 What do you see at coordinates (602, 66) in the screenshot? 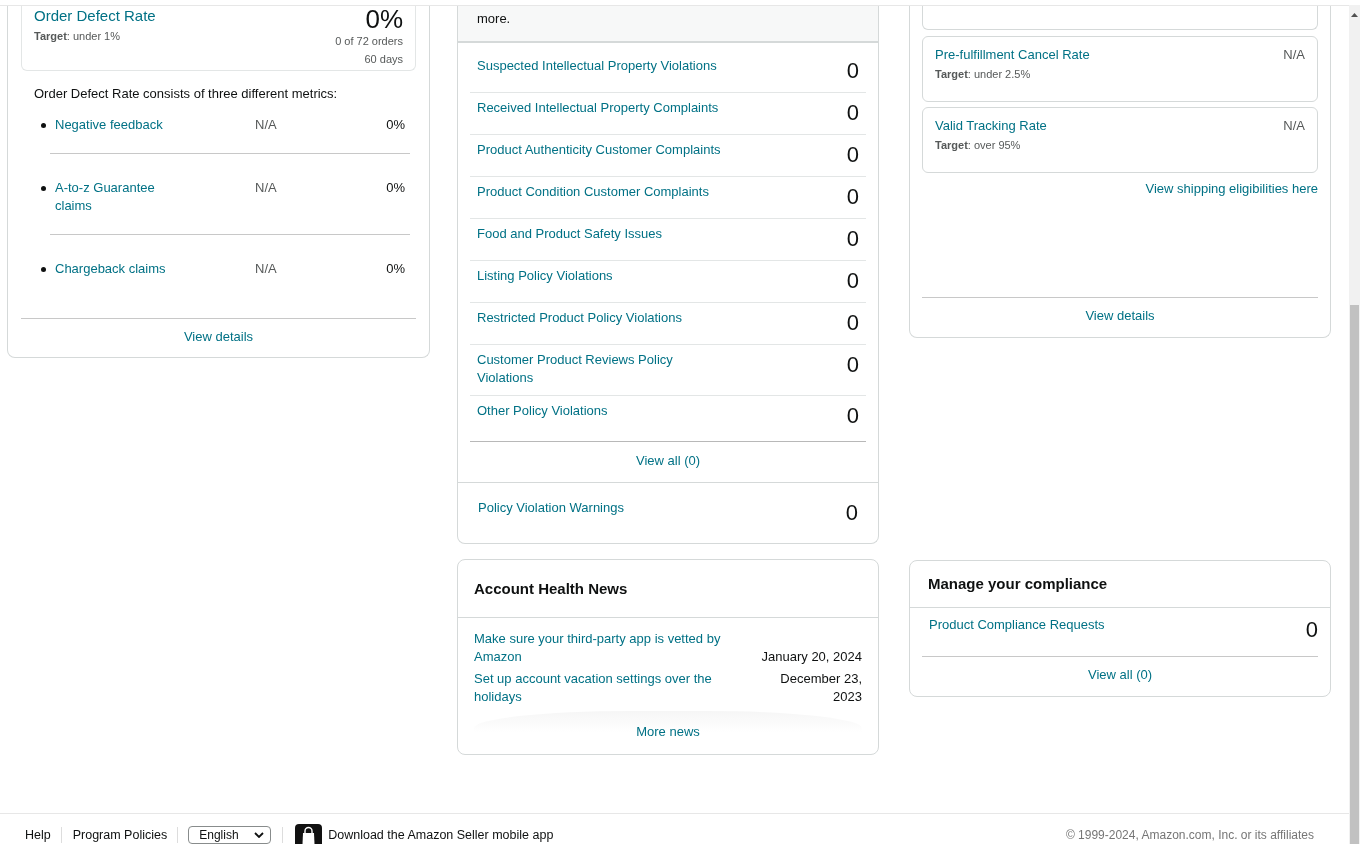
I see `violation-link: Suspected Intellectual Property Violations` at bounding box center [602, 66].